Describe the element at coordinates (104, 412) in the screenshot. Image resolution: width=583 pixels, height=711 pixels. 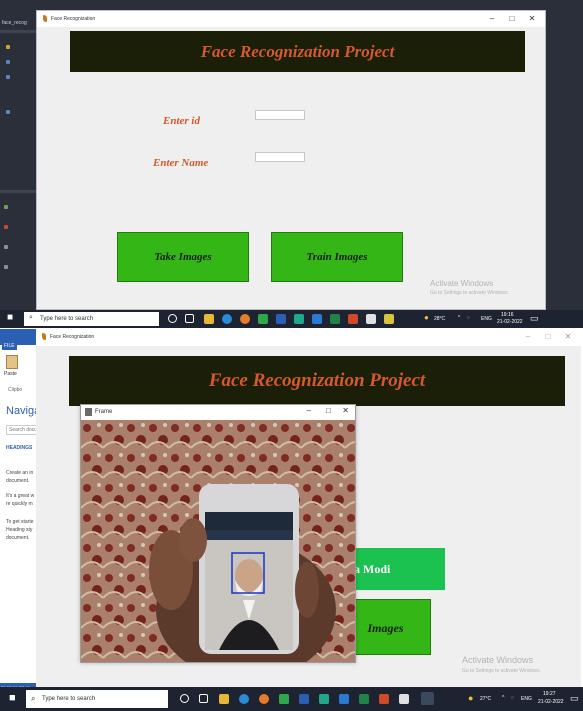
I see `frame-title: Frame` at that location.